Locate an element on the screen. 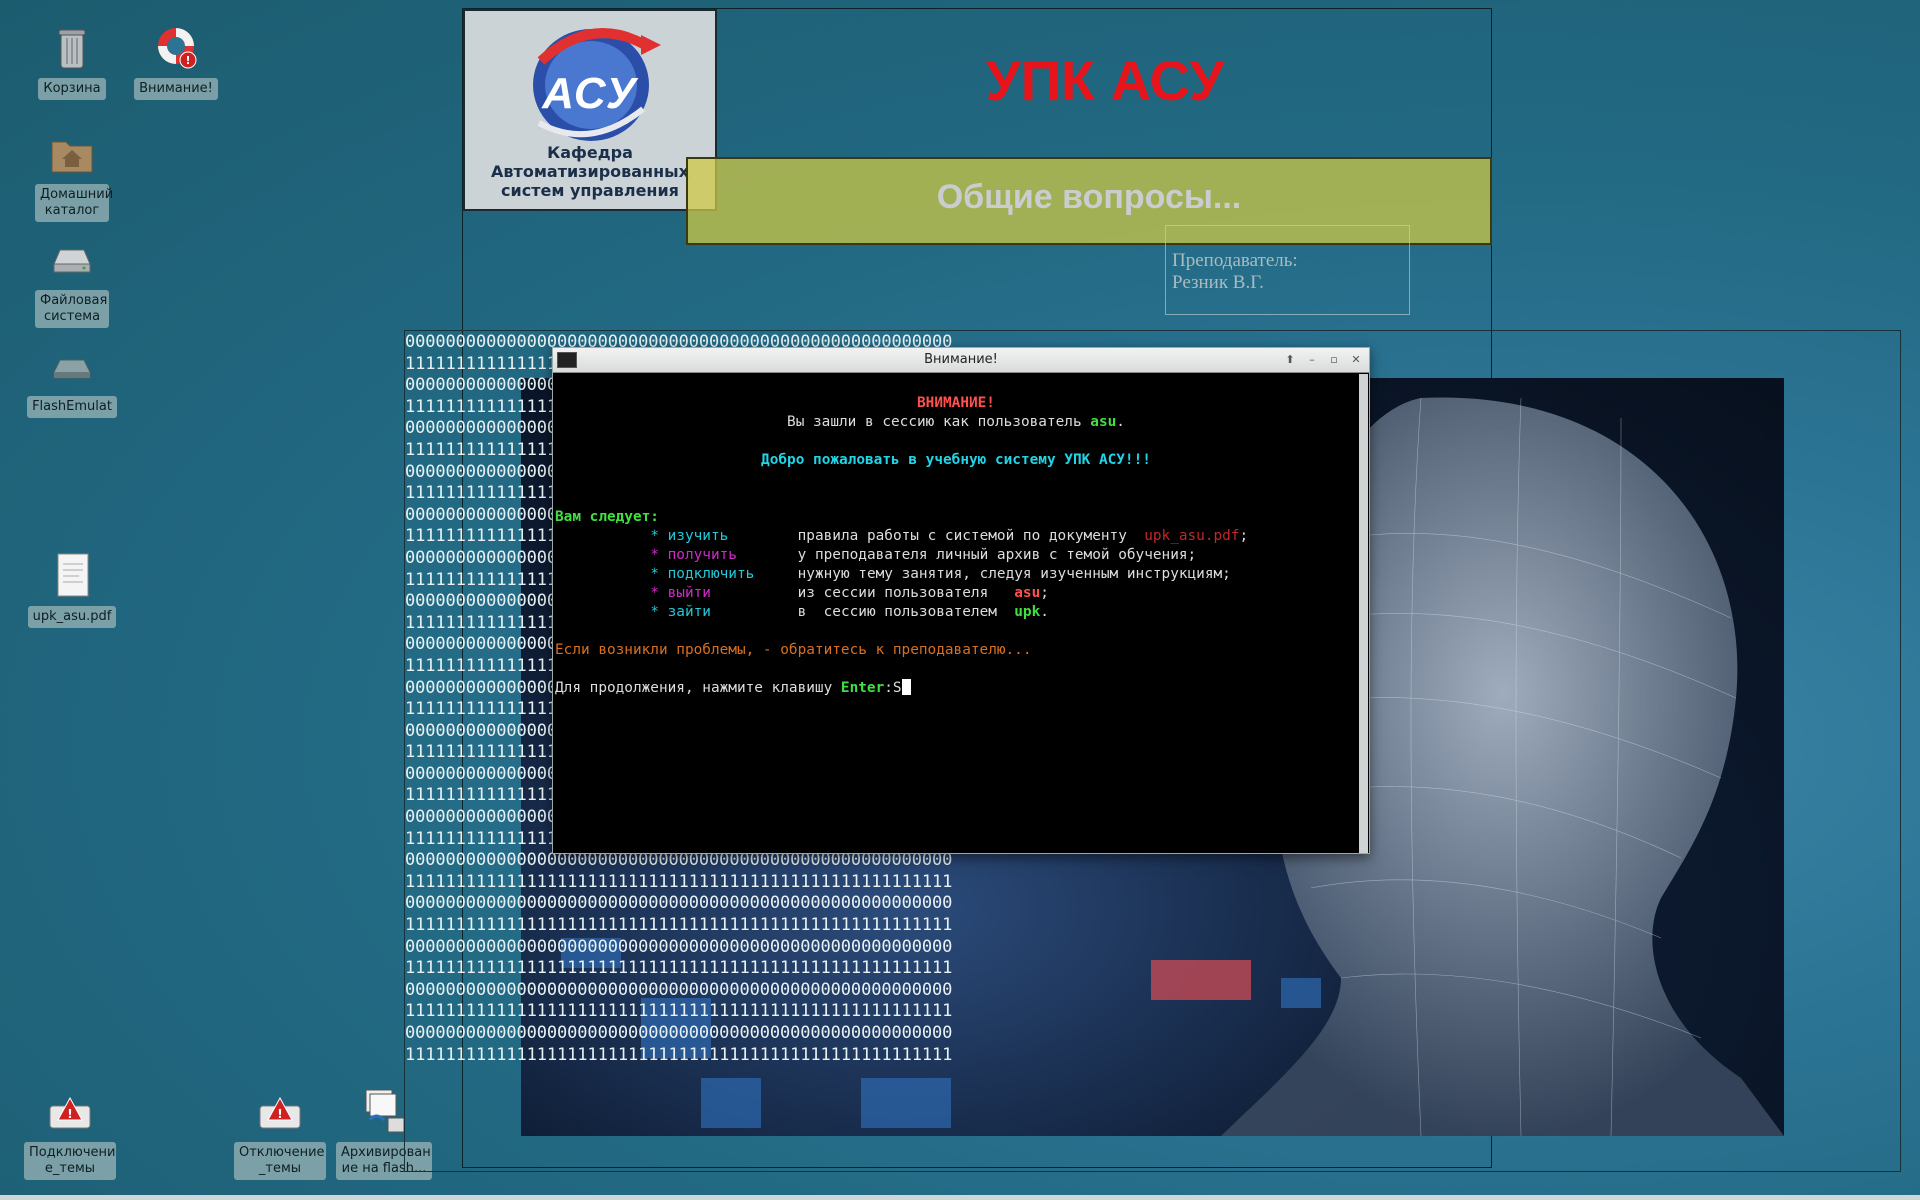 The height and width of the screenshot is (1200, 1920). step-extra: asu is located at coordinates (1027, 593).